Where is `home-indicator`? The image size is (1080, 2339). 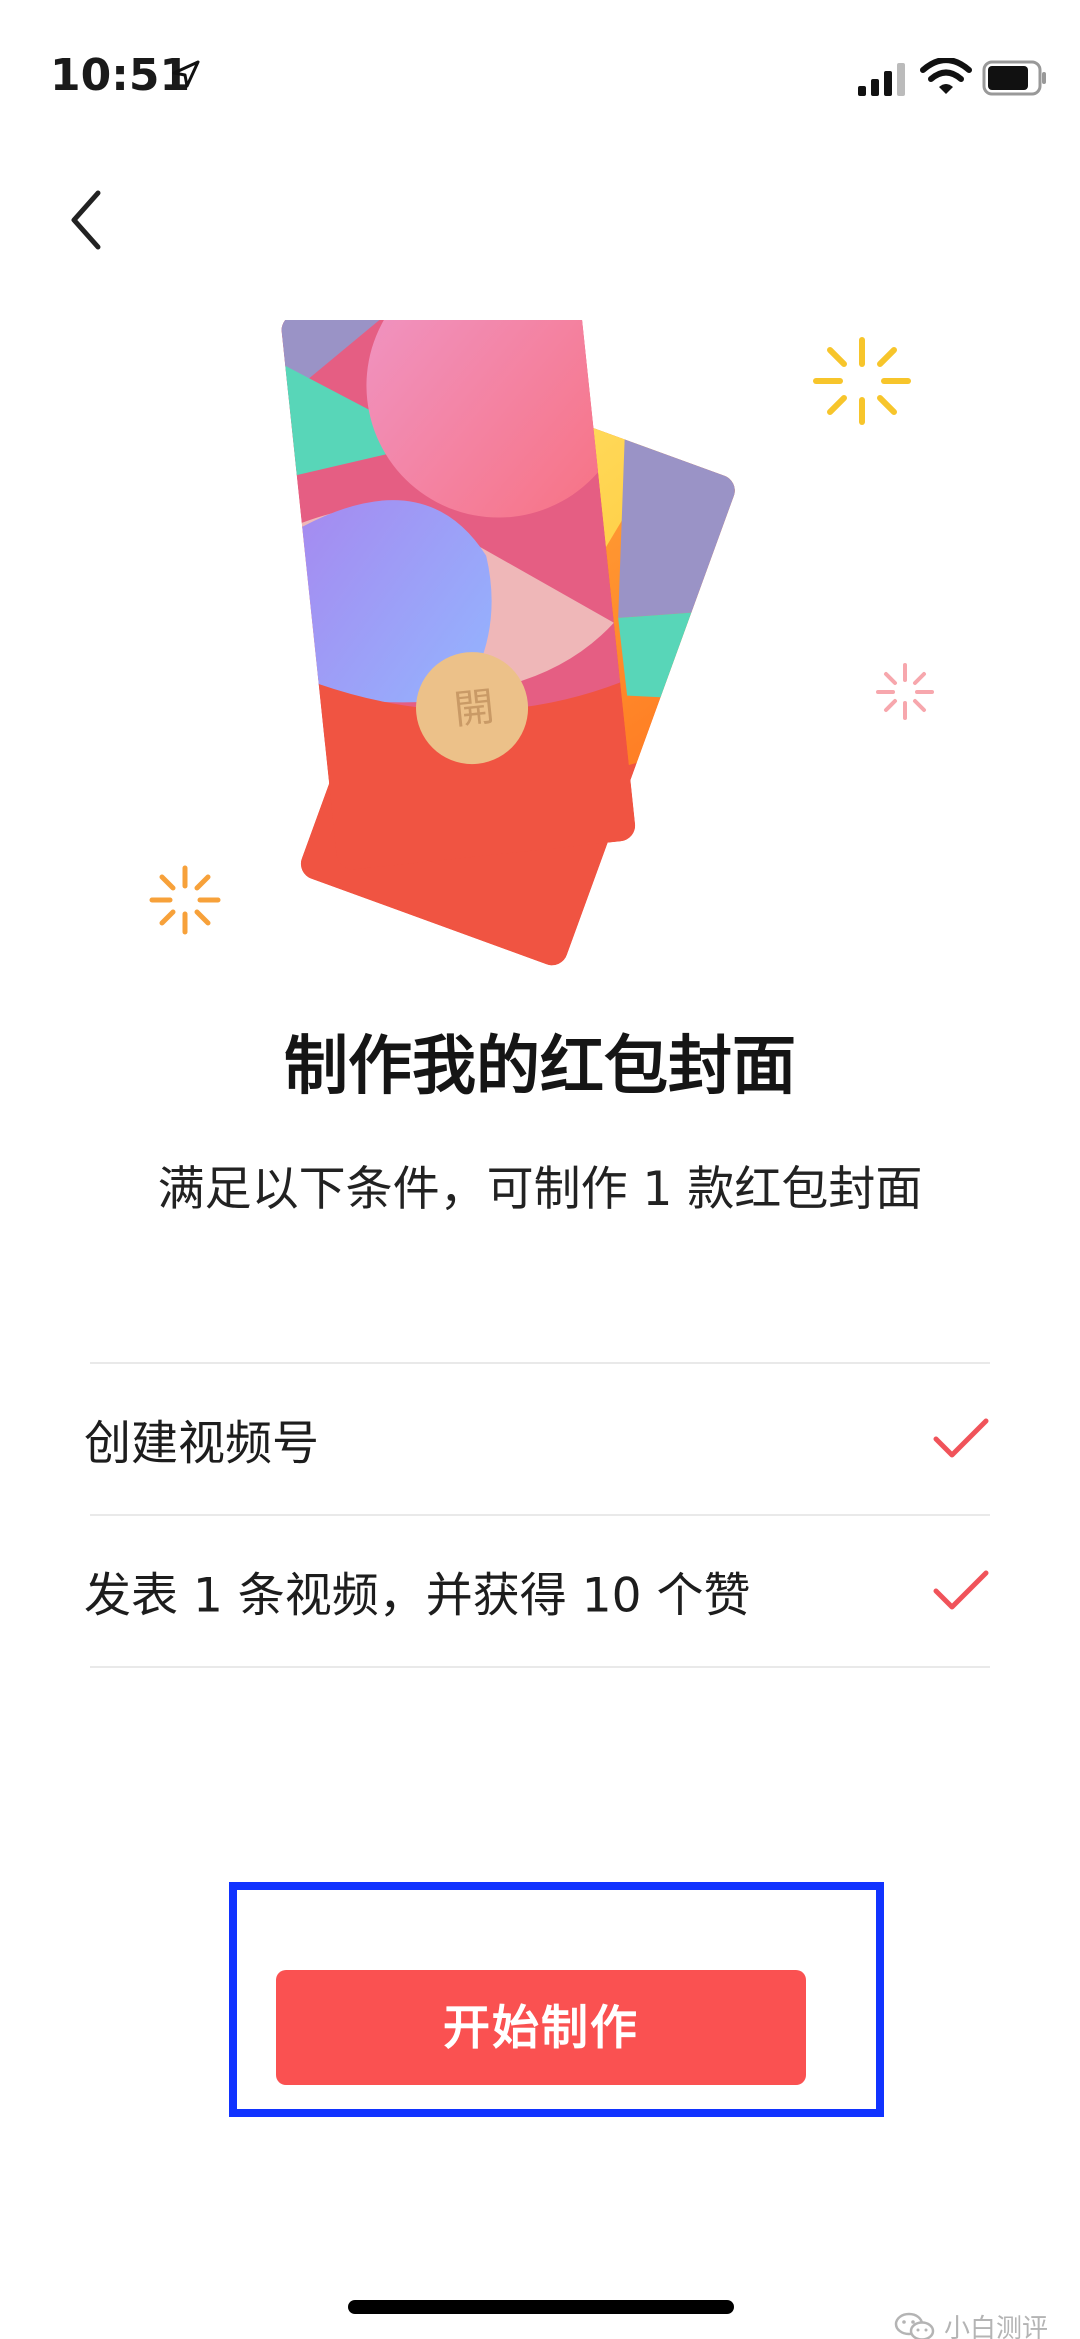
home-indicator is located at coordinates (541, 2307).